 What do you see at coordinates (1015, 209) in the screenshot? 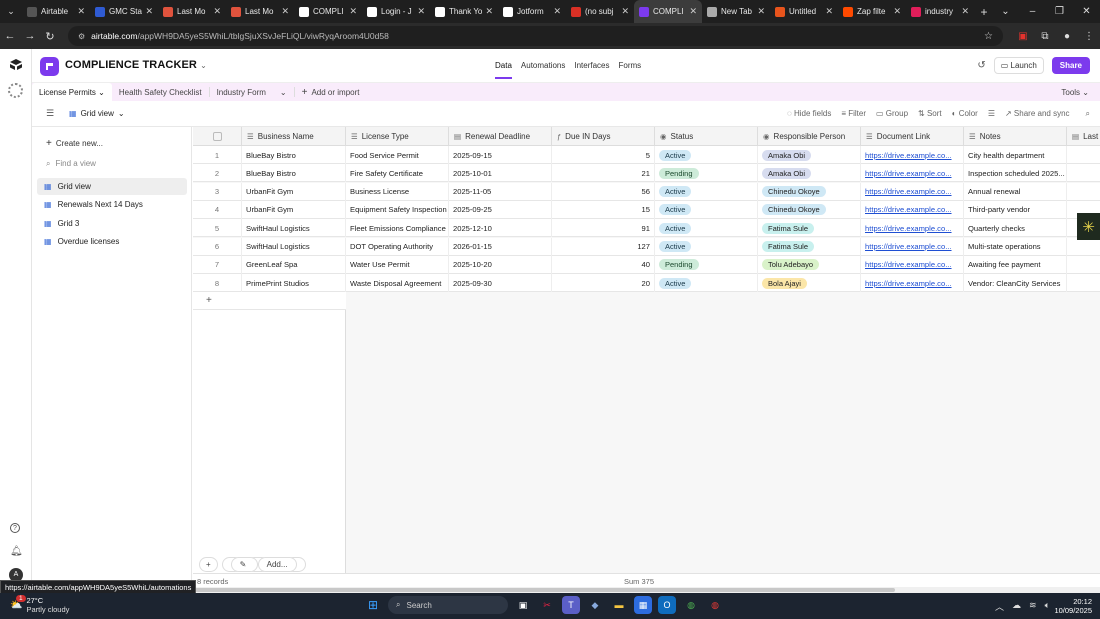
I see `cell-notes: Third-party vendor` at bounding box center [1015, 209].